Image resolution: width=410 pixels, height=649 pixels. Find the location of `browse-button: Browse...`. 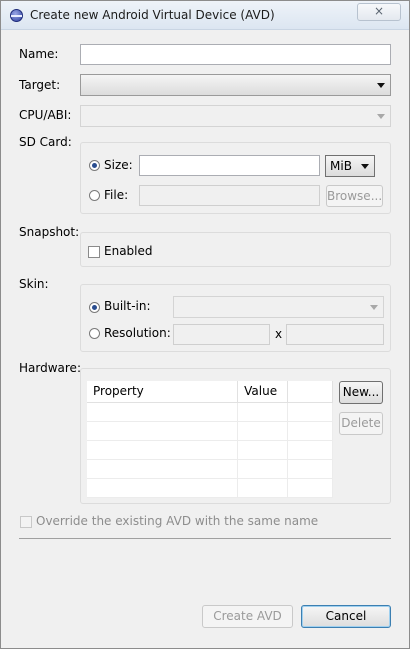

browse-button: Browse... is located at coordinates (354, 196).